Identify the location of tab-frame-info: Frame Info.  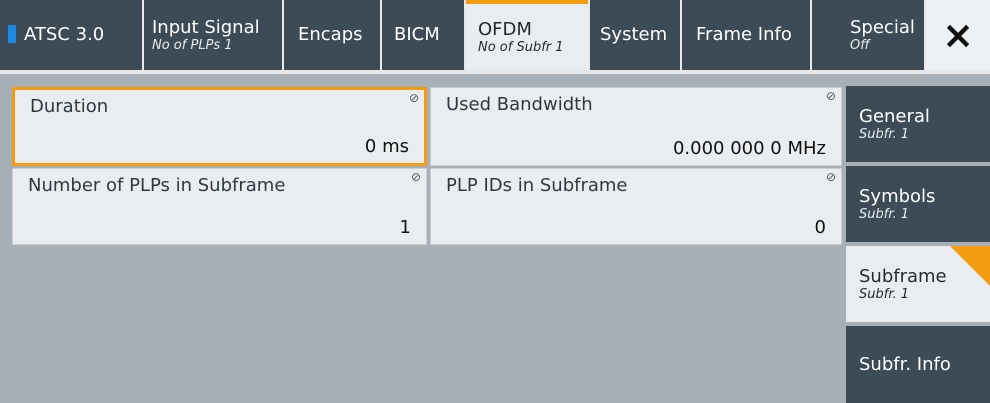
(746, 35).